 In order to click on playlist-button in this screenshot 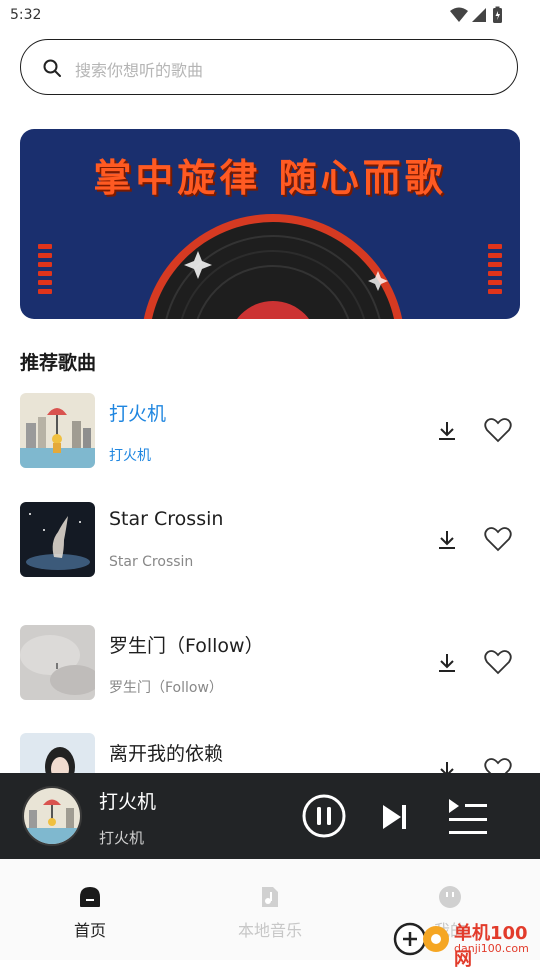, I will do `click(468, 817)`.